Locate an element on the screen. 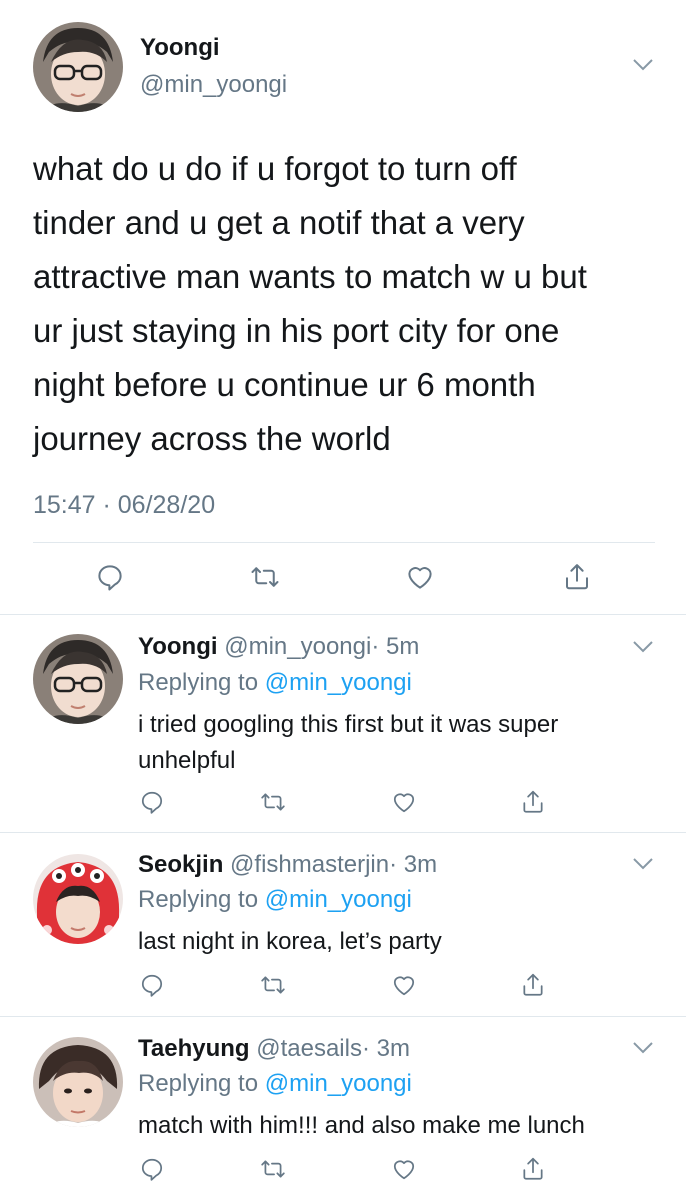  tweet-text-line: attractive man wants to match w u but is located at coordinates (310, 276).